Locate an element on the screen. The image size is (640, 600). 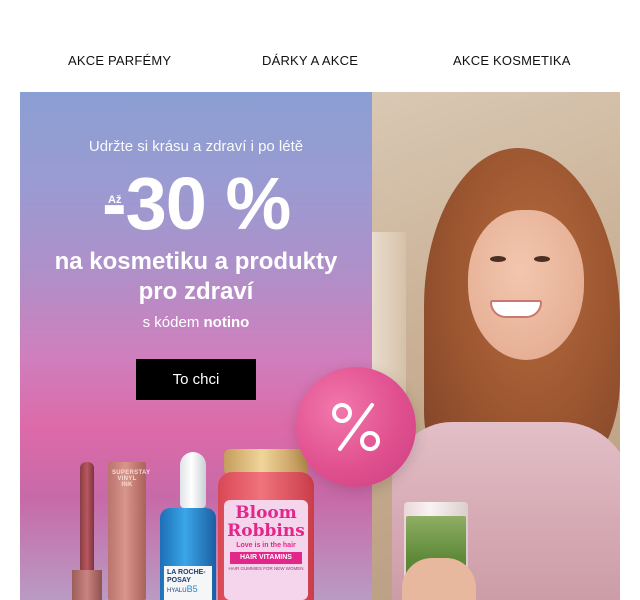
promo-subtitle: Udržte si krásu a zdraví i po létě is located at coordinates (196, 146).